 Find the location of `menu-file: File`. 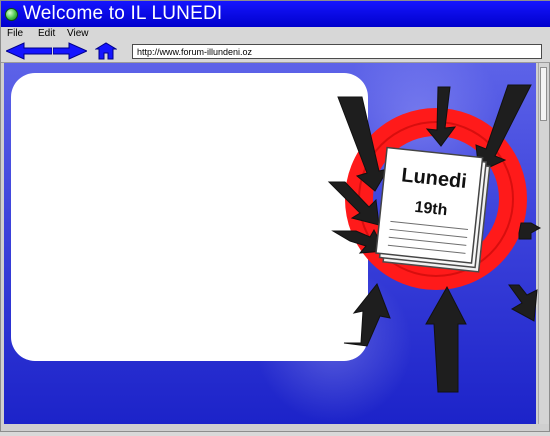

menu-file: File is located at coordinates (15, 33).